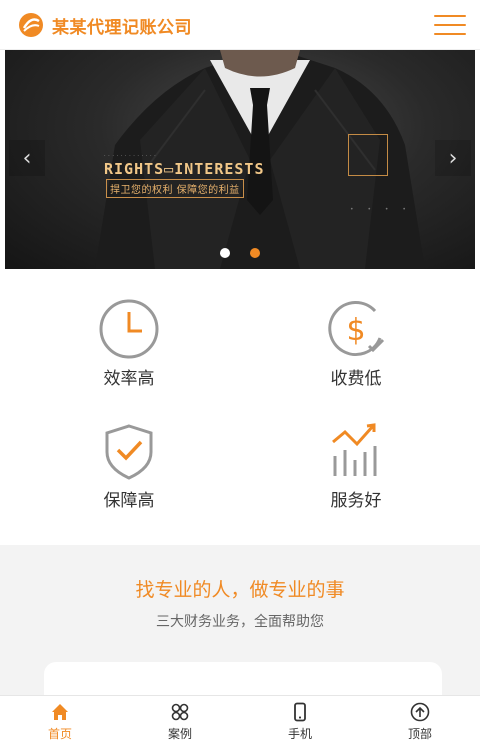 Image resolution: width=480 pixels, height=752 pixels. What do you see at coordinates (180, 711) in the screenshot?
I see `grid-icon` at bounding box center [180, 711].